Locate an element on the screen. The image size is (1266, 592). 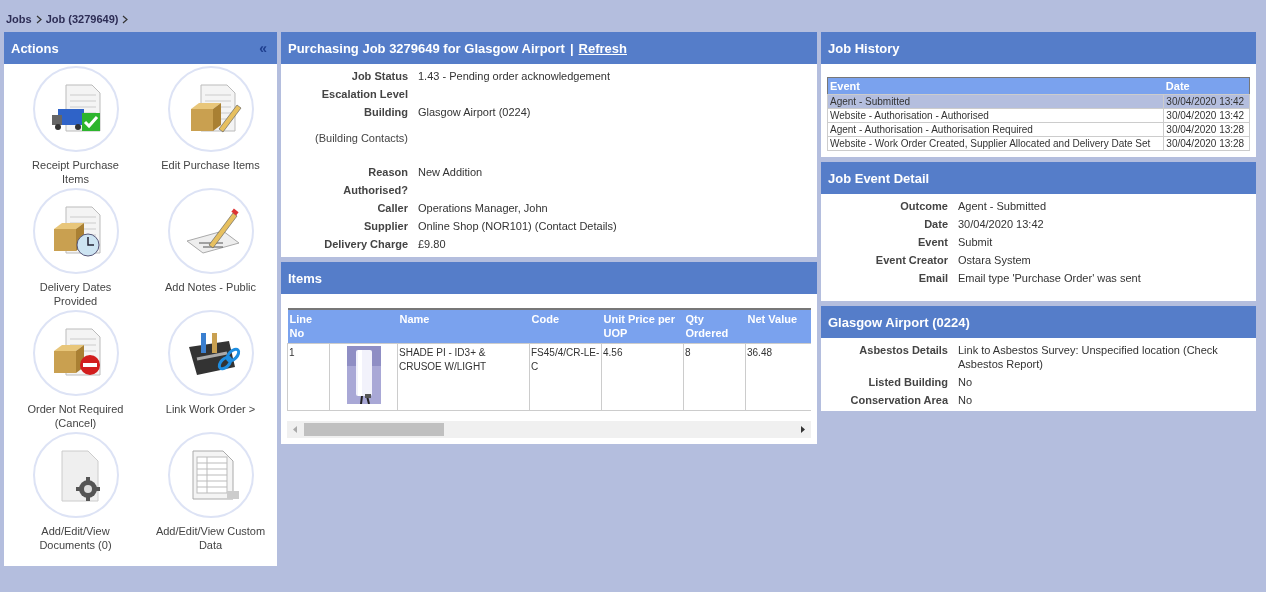
field-value: Link to Asbestos Survey: Unspecified location (Check Asbestos Report) is located at coordinates (1088, 357).